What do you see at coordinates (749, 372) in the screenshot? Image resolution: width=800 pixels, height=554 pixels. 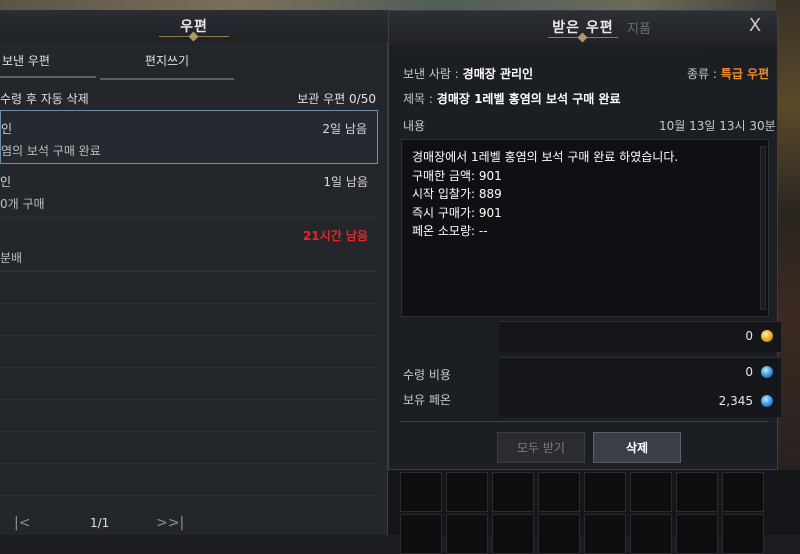 I see `fee-amount: 0` at bounding box center [749, 372].